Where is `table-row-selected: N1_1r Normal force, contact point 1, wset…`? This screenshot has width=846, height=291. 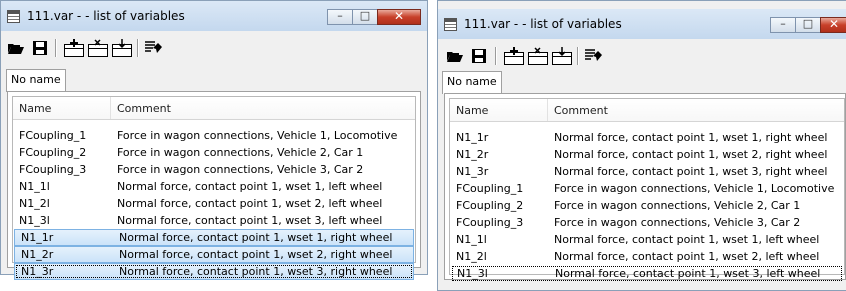
table-row-selected: N1_1r Normal force, contact point 1, wset… is located at coordinates (214, 237).